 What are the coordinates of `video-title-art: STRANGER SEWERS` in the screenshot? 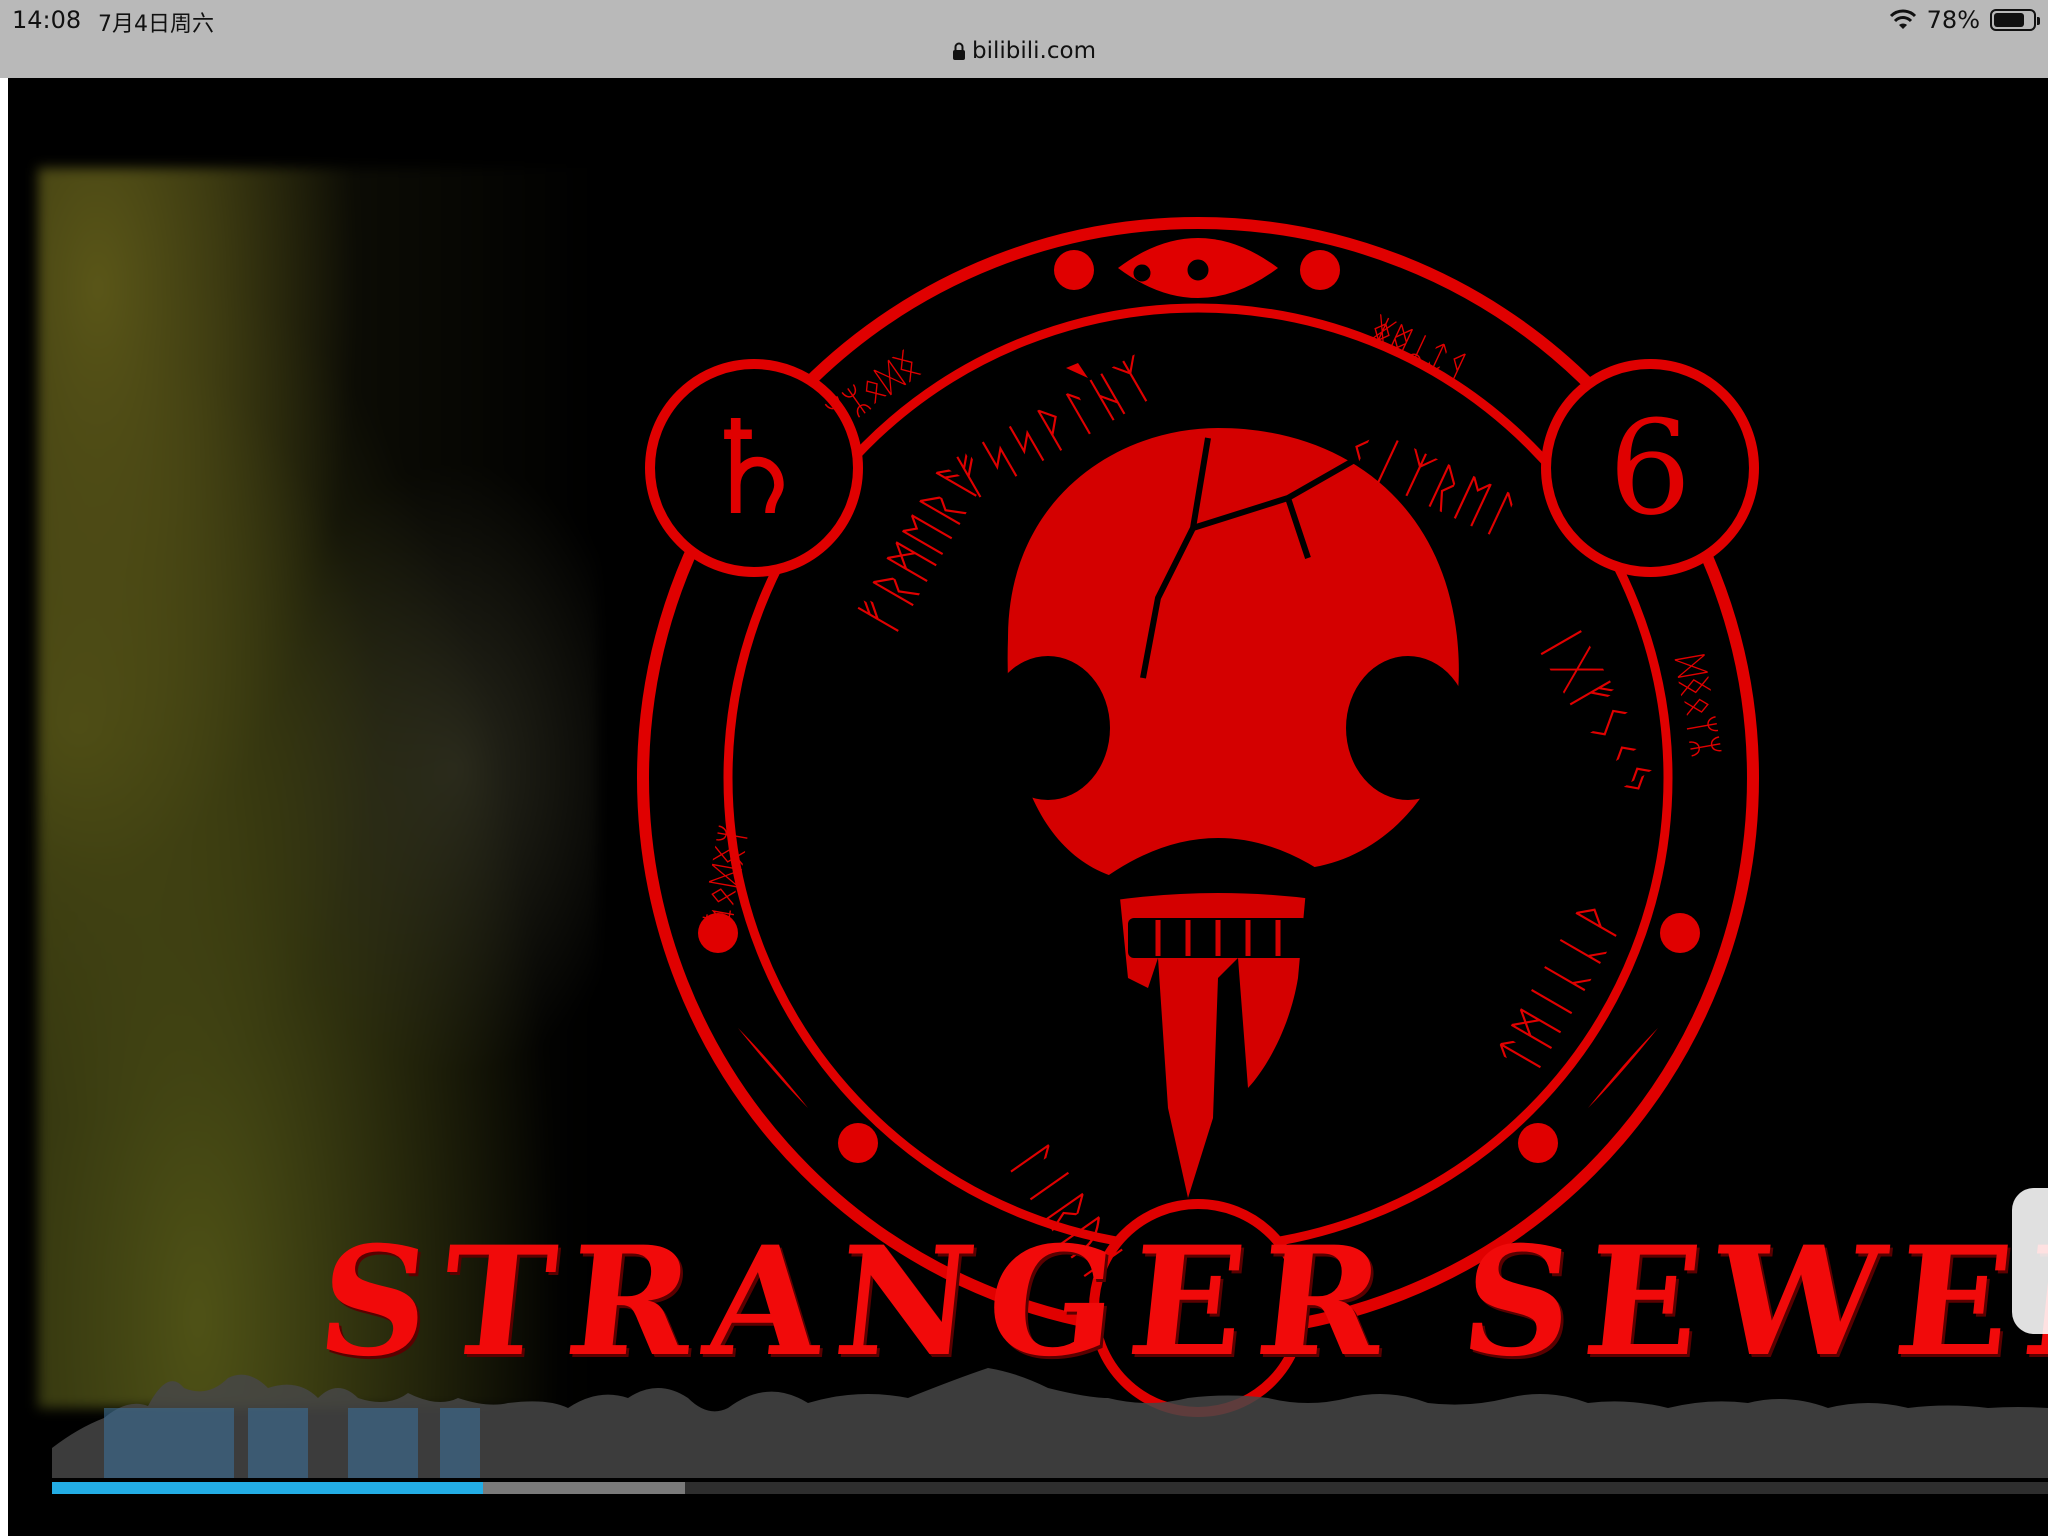 It's located at (1179, 1302).